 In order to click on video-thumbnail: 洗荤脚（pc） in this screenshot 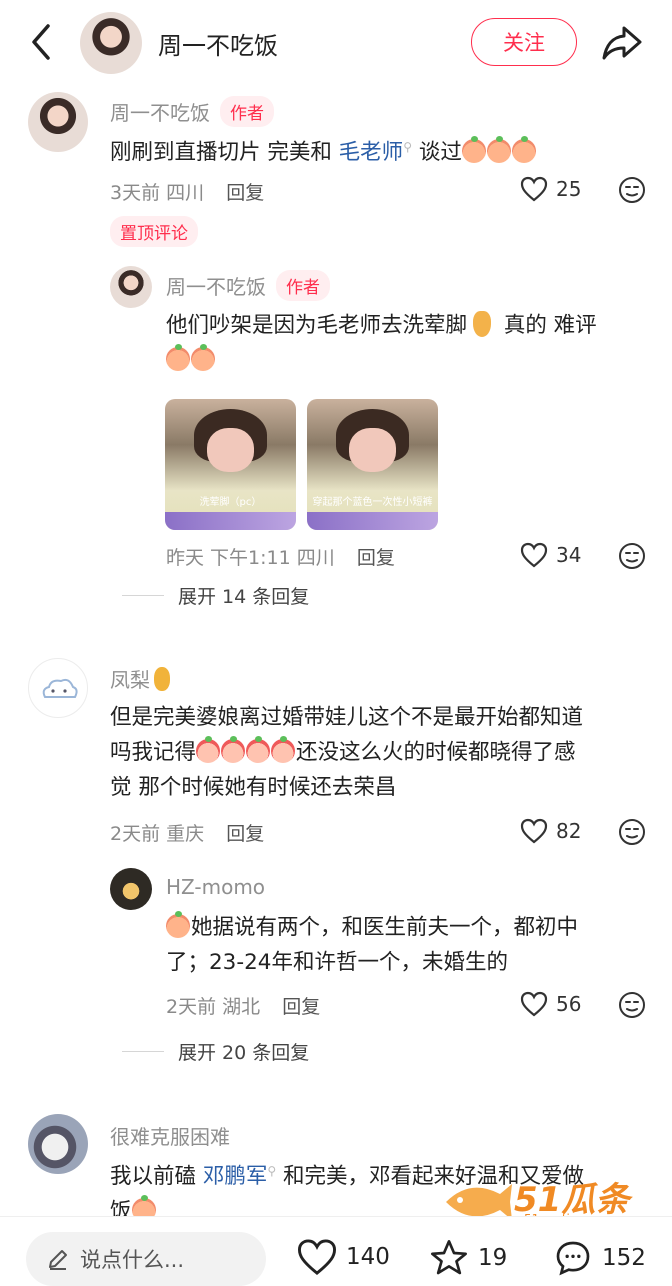, I will do `click(230, 464)`.